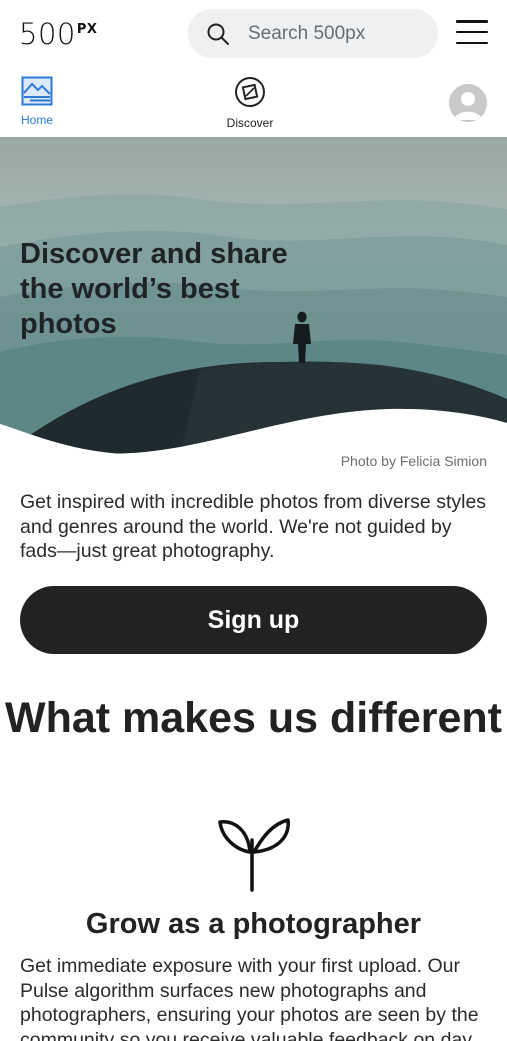  I want to click on section-title: What makes us different, so click(253, 718).